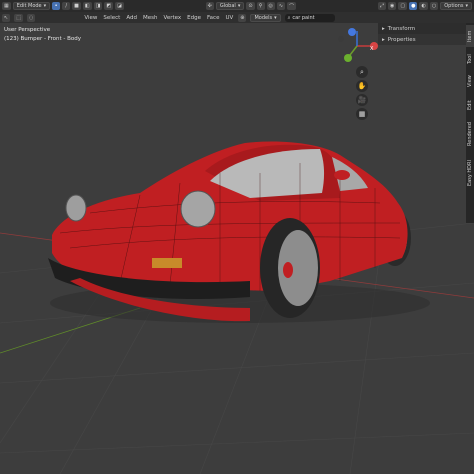  What do you see at coordinates (392, 6) in the screenshot?
I see `overlays-icon: ◉` at bounding box center [392, 6].